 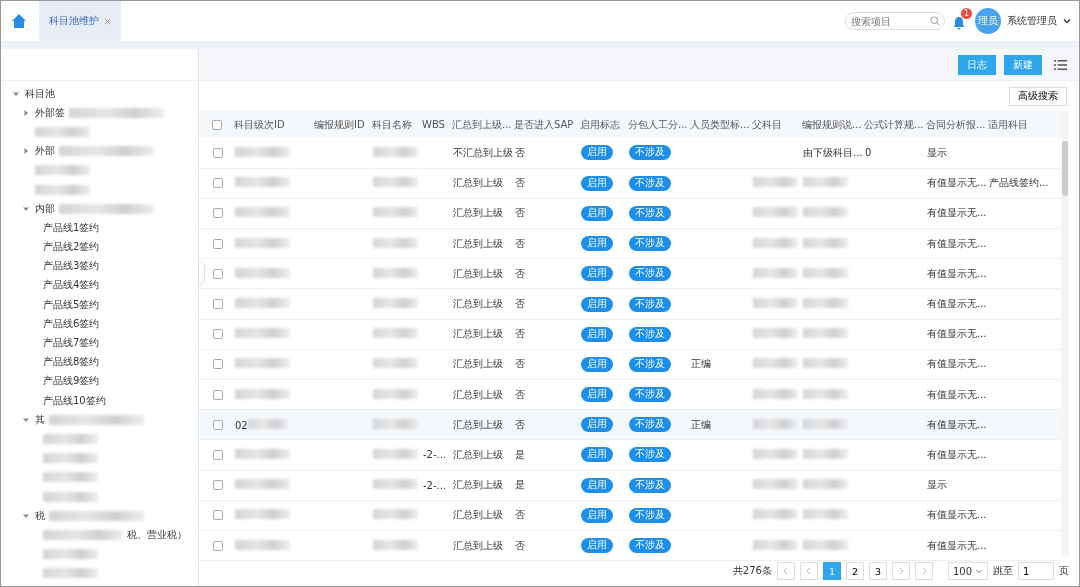 I want to click on table-cell: 不汇总到上级, so click(x=483, y=152).